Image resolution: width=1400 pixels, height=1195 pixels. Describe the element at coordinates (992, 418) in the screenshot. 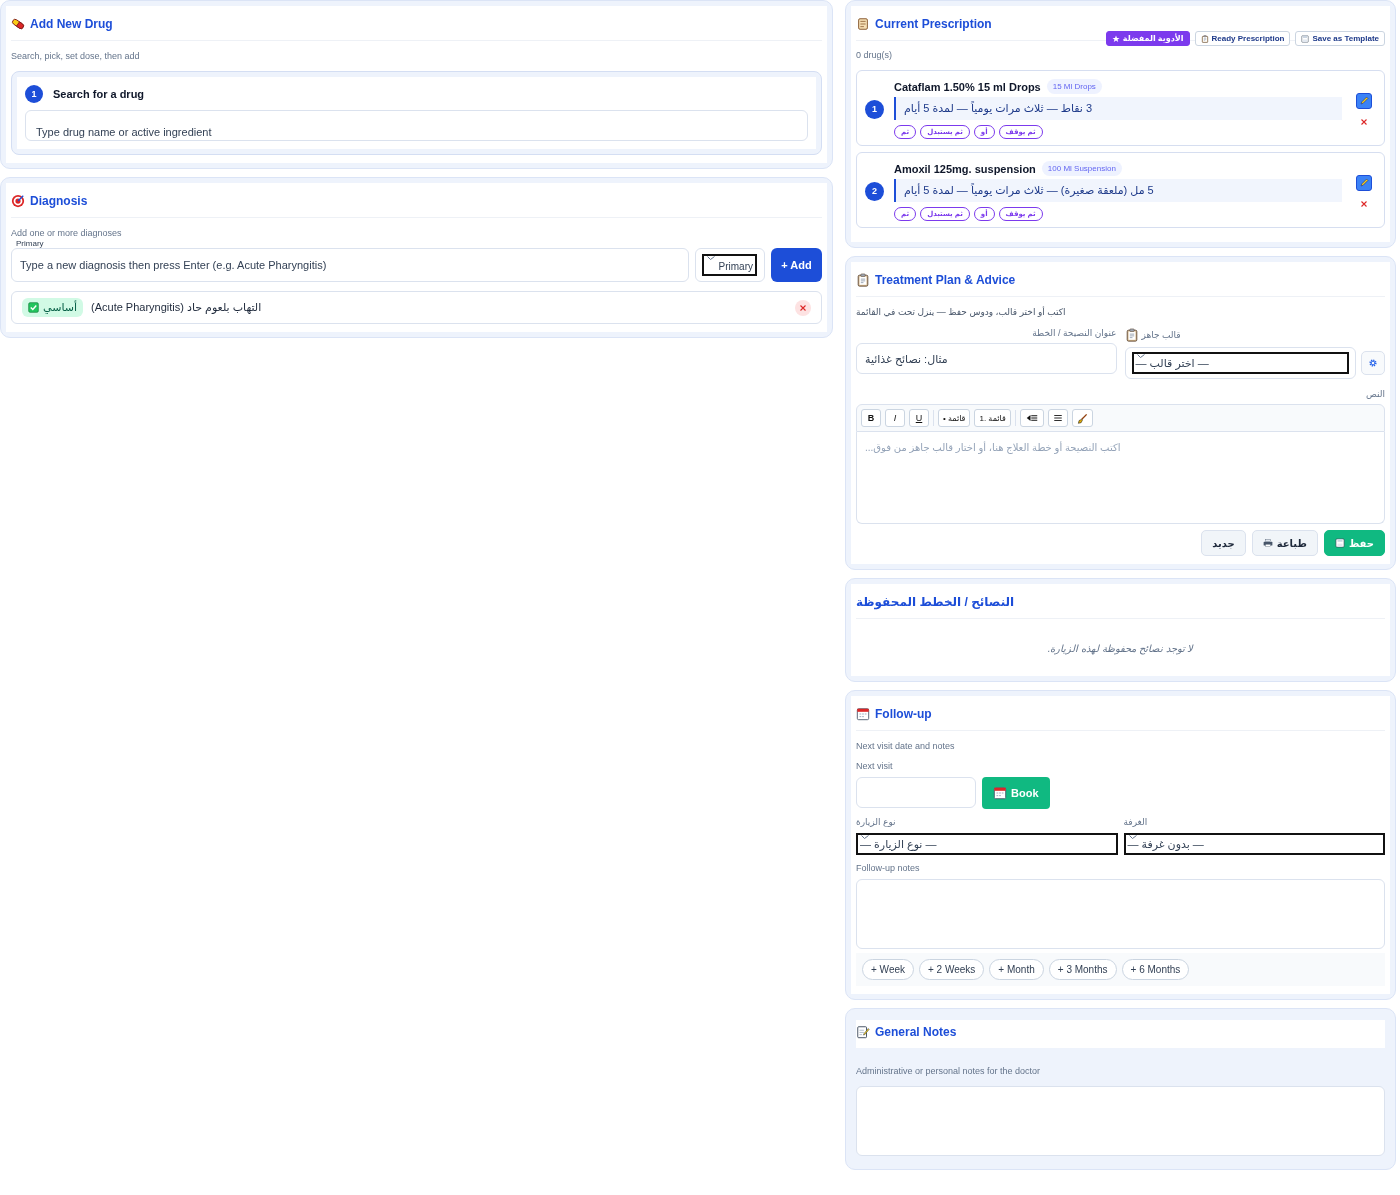

I see `numbered-list-button: 1. قائمة` at that location.